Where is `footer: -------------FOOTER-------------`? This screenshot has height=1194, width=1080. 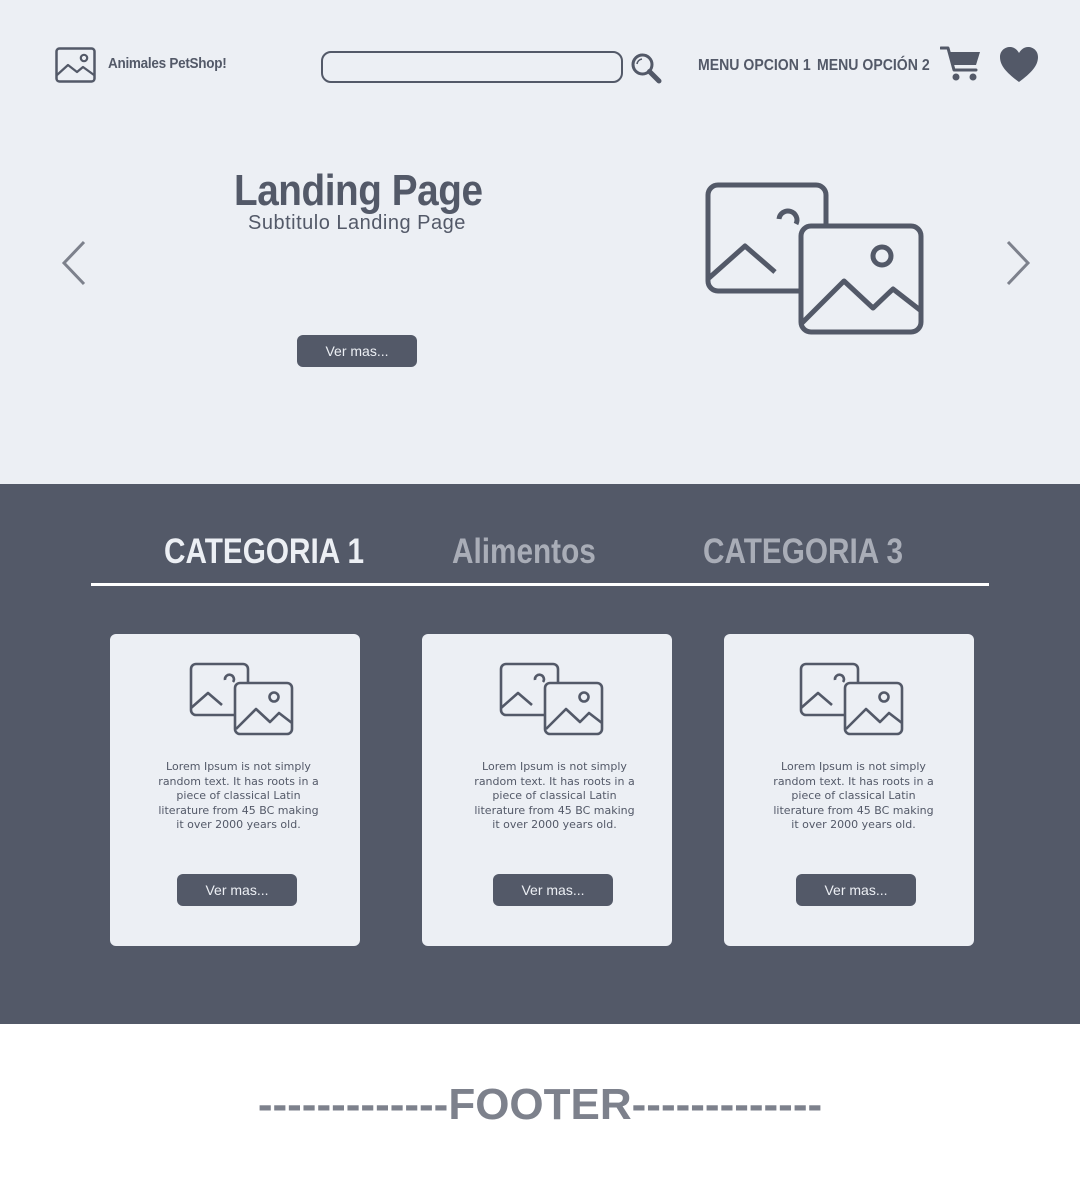
footer: -------------FOOTER------------- is located at coordinates (540, 1109).